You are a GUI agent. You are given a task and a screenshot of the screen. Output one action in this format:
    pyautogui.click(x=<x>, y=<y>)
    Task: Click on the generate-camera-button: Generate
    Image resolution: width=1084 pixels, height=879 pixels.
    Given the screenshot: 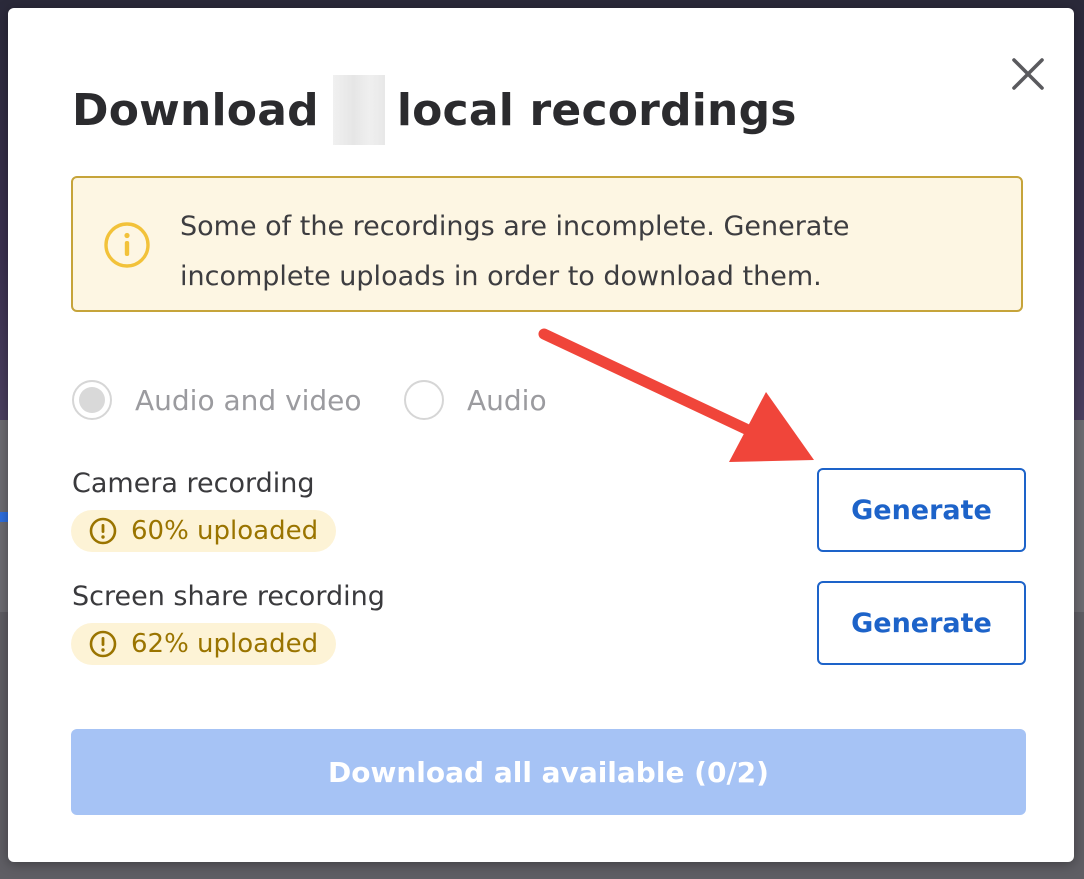 What is the action you would take?
    pyautogui.click(x=921, y=510)
    